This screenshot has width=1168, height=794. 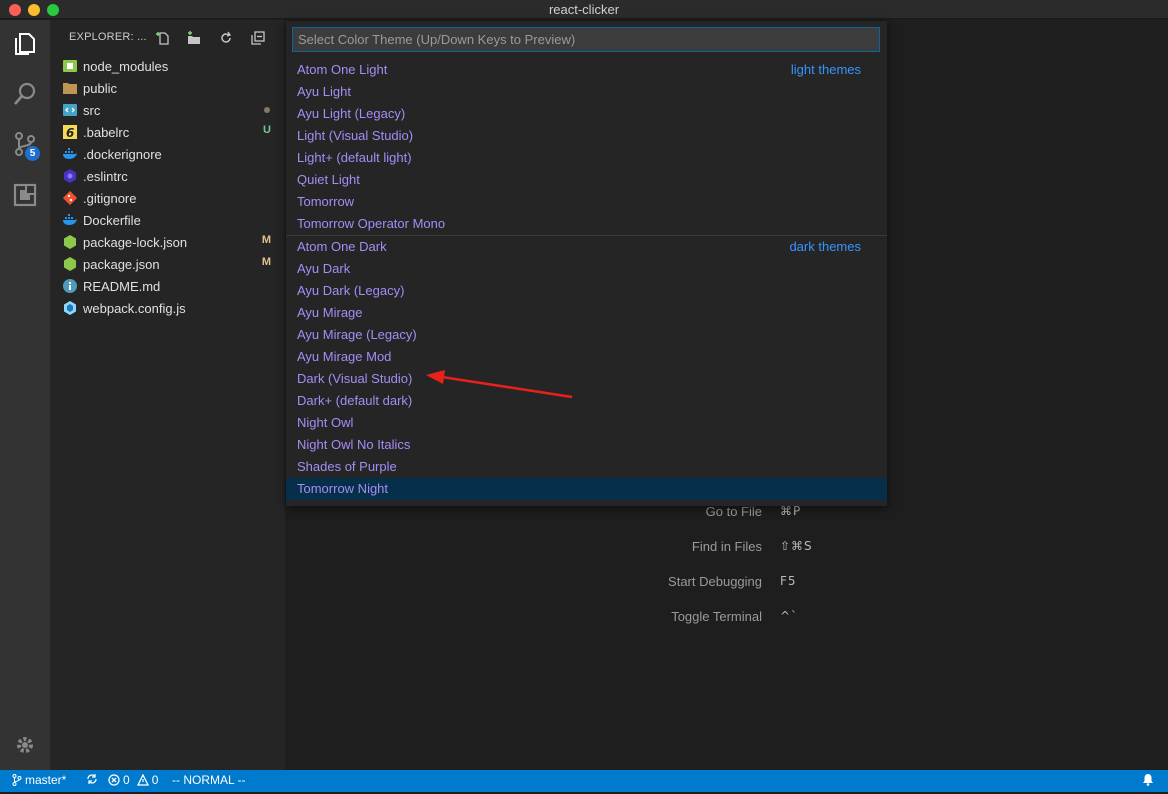 I want to click on file-item: README.md, so click(x=167, y=286).